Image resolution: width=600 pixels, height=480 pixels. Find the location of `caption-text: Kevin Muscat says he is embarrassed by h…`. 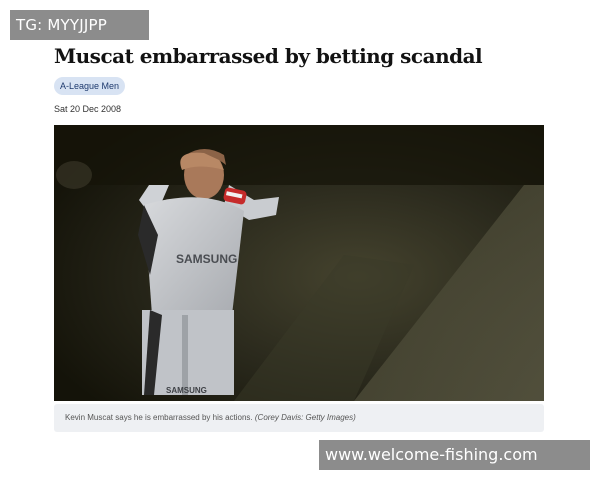

caption-text: Kevin Muscat says he is embarrassed by h… is located at coordinates (159, 417).